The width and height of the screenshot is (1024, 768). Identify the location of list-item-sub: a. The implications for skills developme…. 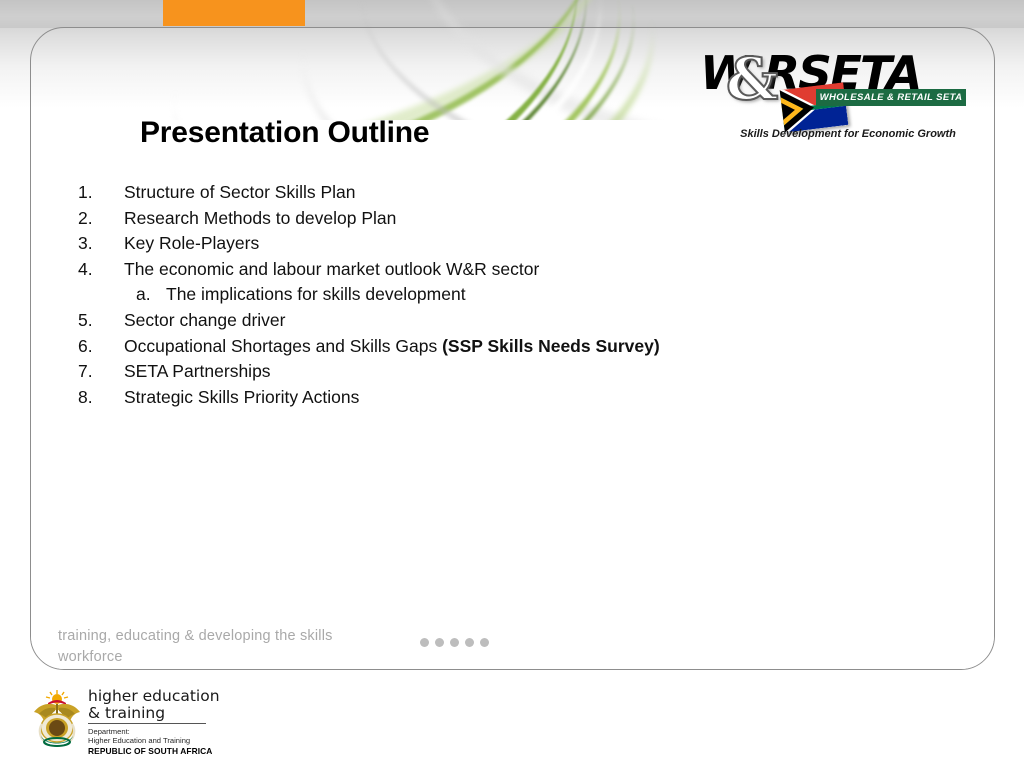
(478, 295).